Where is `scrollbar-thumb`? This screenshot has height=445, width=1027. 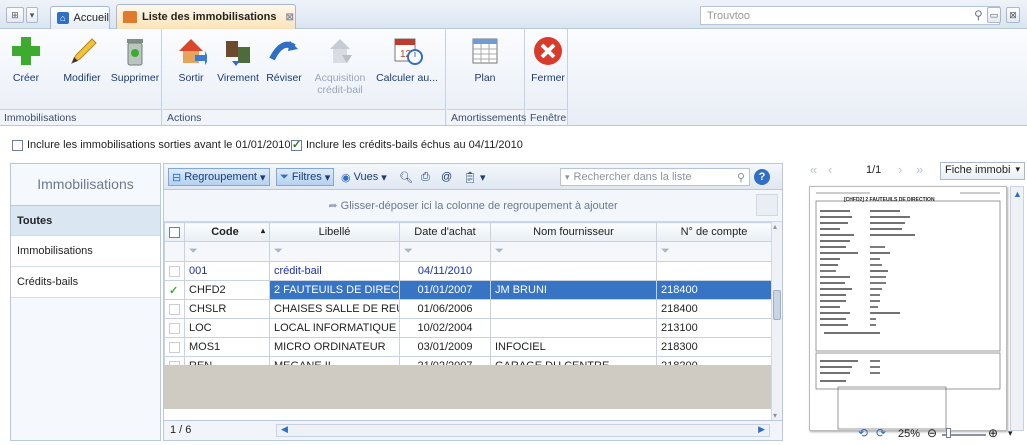
scrollbar-thumb is located at coordinates (777, 305).